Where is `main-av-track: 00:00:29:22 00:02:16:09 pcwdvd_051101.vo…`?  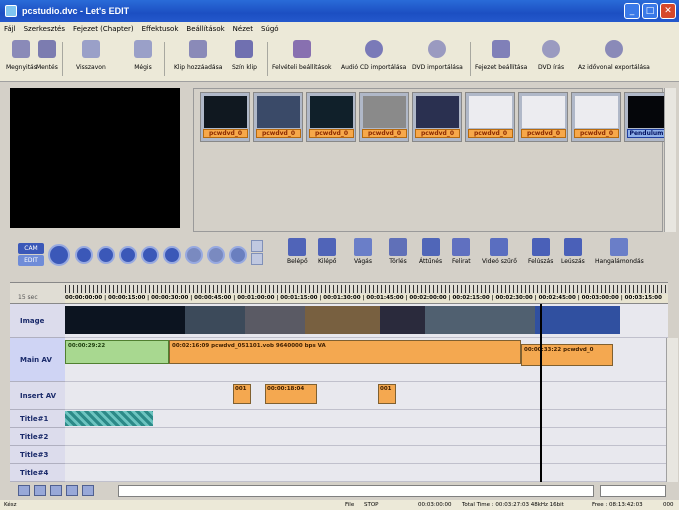
main-av-track: 00:00:29:22 00:02:16:09 pcwdvd_051101.vo… is located at coordinates (366, 360).